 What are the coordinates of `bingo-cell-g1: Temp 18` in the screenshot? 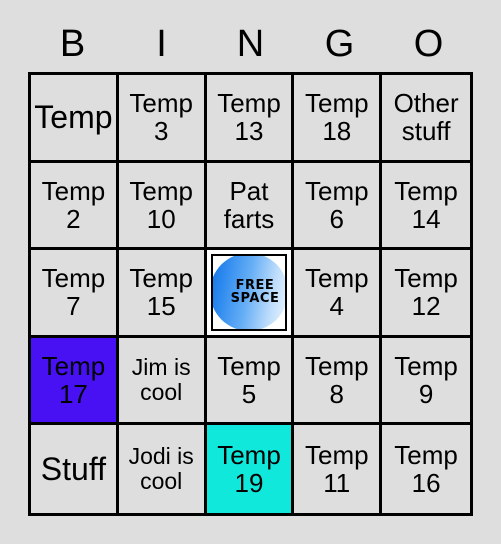 It's located at (338, 119).